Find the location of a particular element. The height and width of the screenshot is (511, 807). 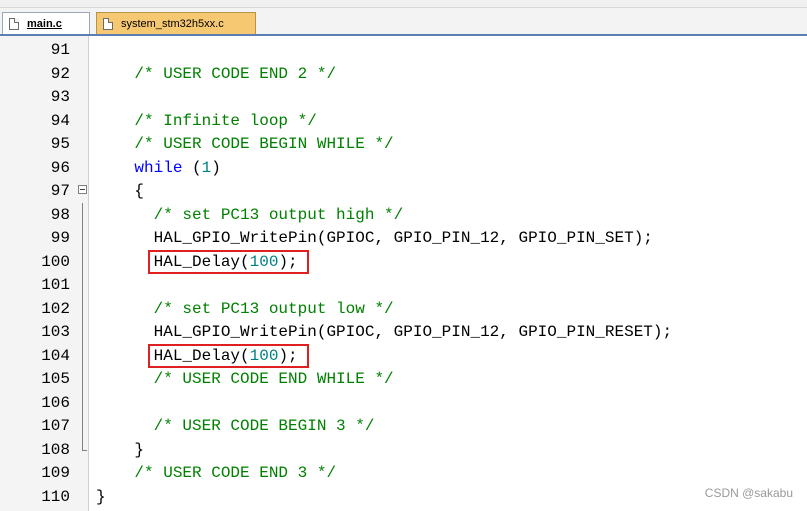

tab-system-stm32h5xx-c: system_stm32h5xx.c is located at coordinates (176, 23).